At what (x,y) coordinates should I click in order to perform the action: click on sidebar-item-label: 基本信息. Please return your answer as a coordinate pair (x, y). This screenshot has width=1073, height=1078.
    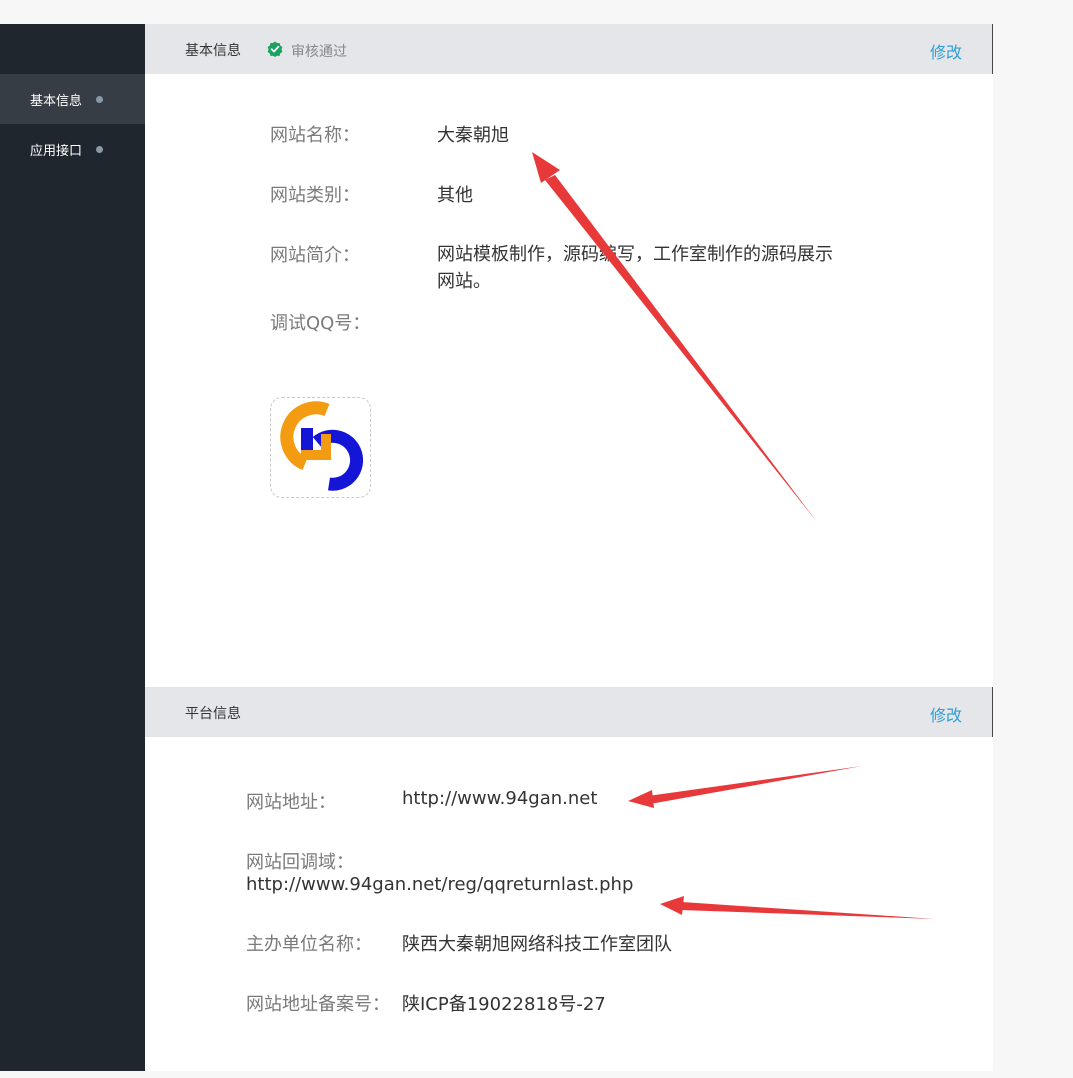
    Looking at the image, I should click on (56, 101).